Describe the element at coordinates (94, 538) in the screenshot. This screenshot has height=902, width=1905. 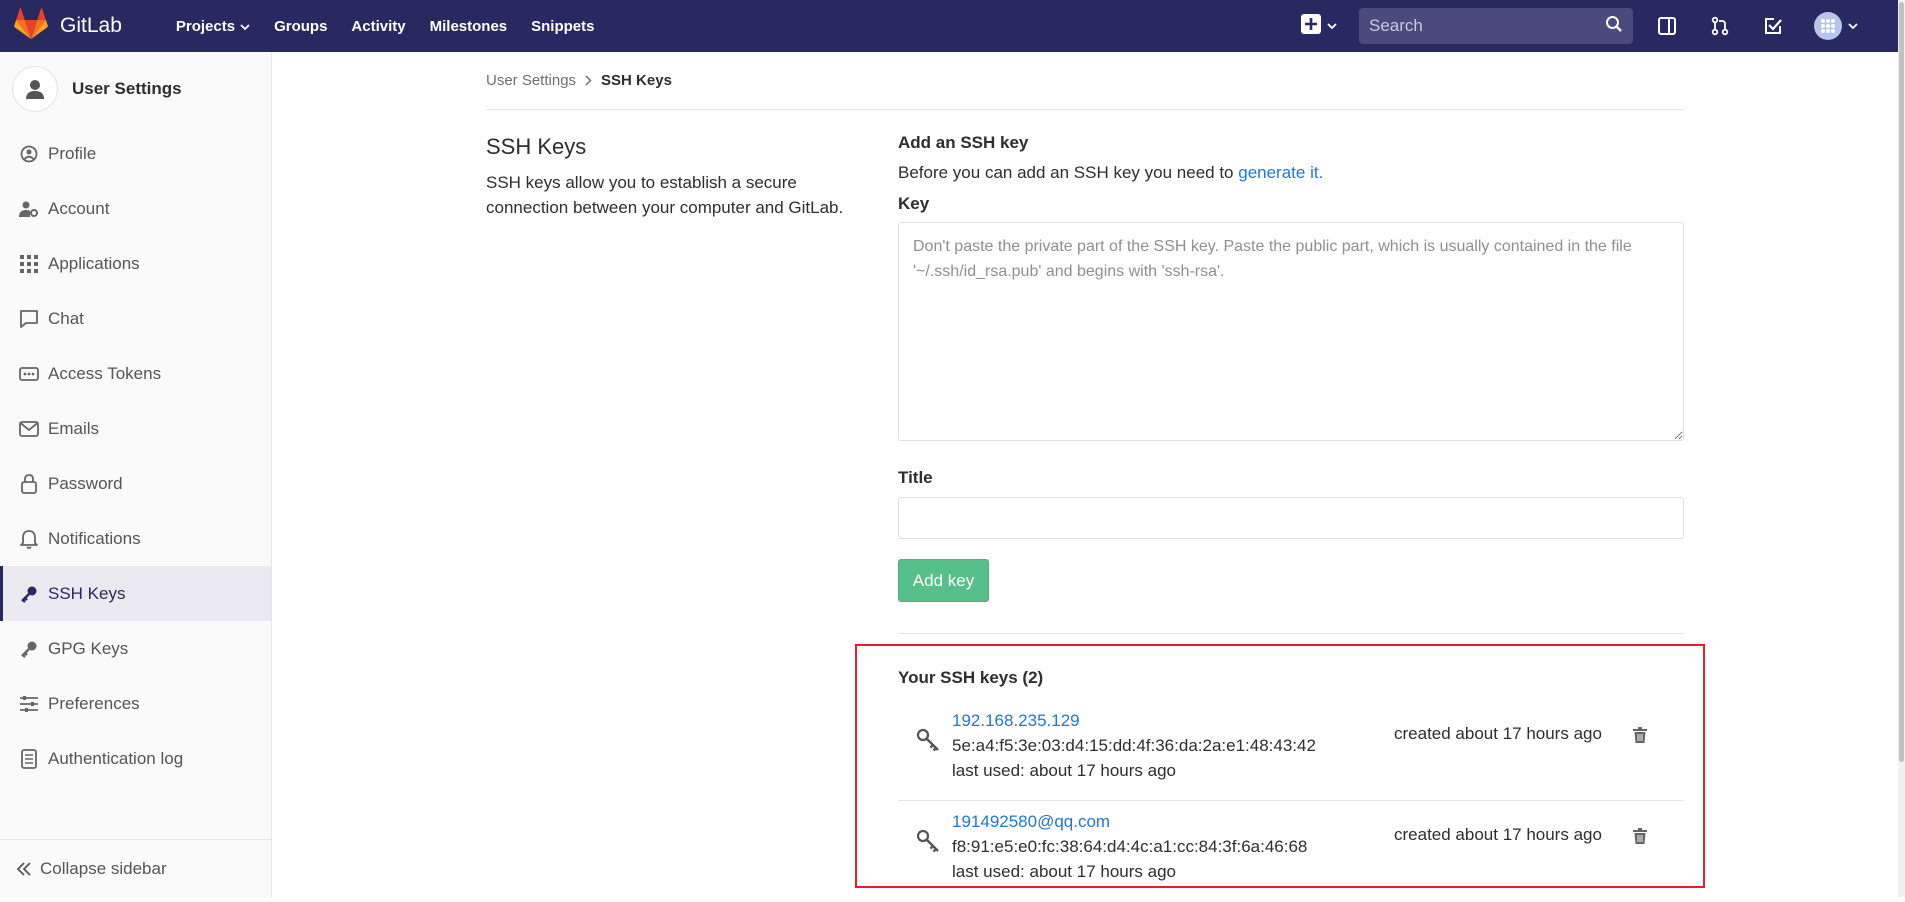
I see `sidebar-item-label: Notifications` at that location.